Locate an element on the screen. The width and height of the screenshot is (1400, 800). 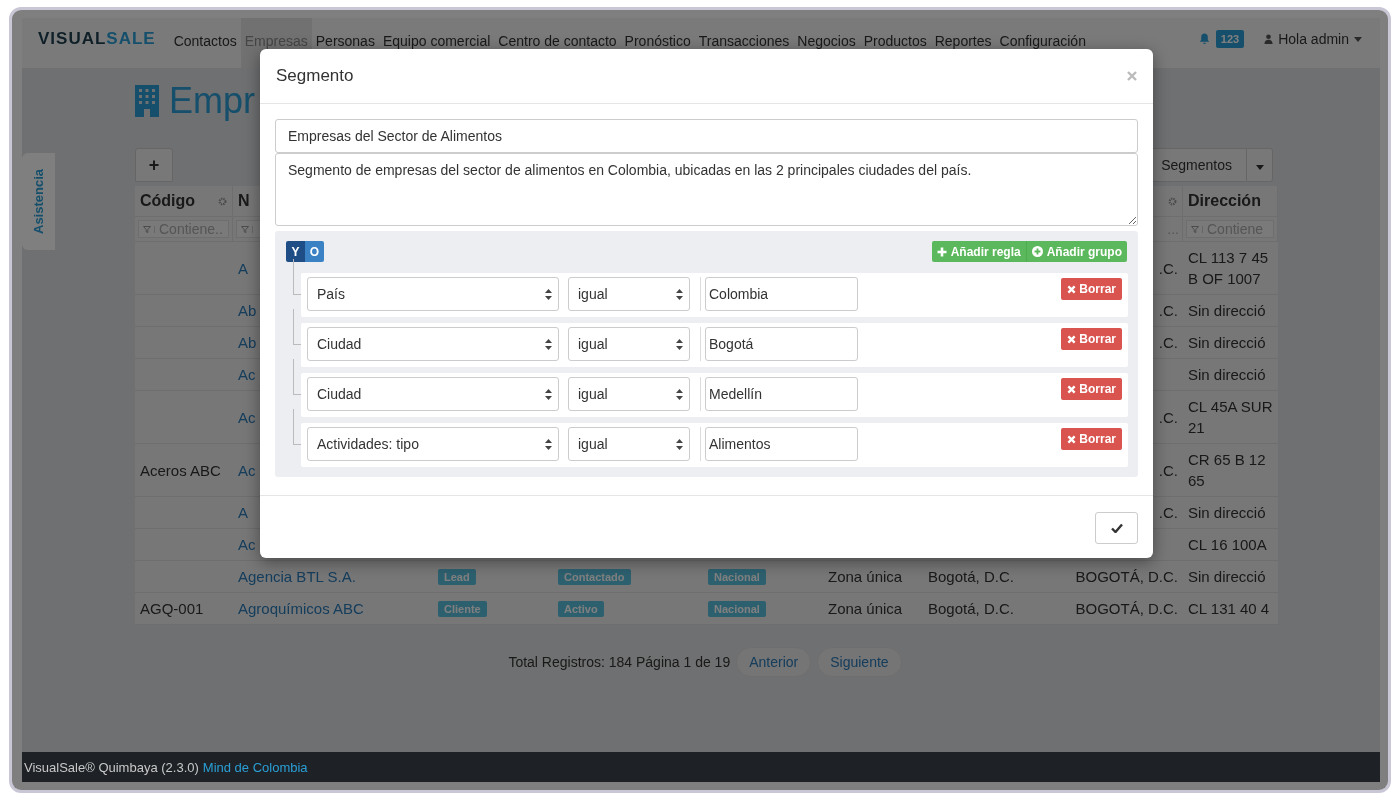
company-link: Agencia BTL S.A. is located at coordinates (297, 576).